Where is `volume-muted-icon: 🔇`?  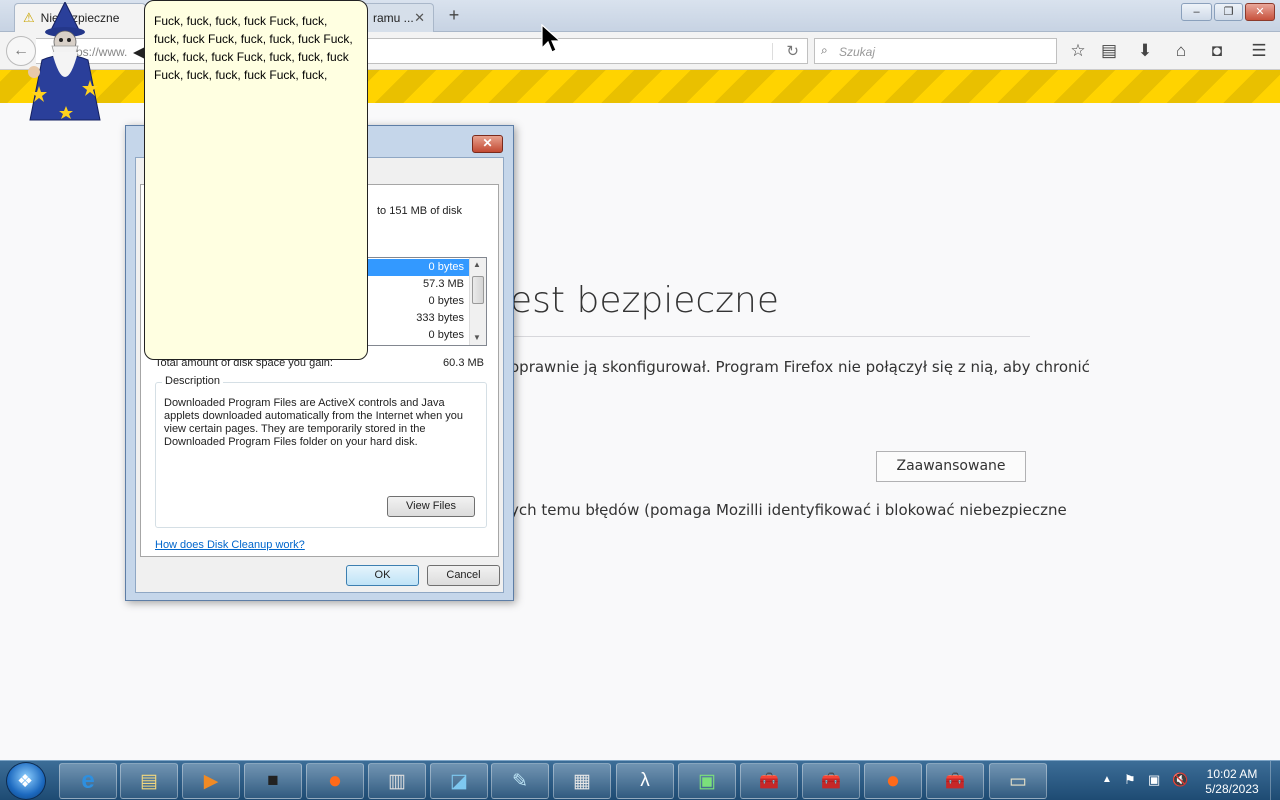
volume-muted-icon: 🔇 is located at coordinates (1180, 780).